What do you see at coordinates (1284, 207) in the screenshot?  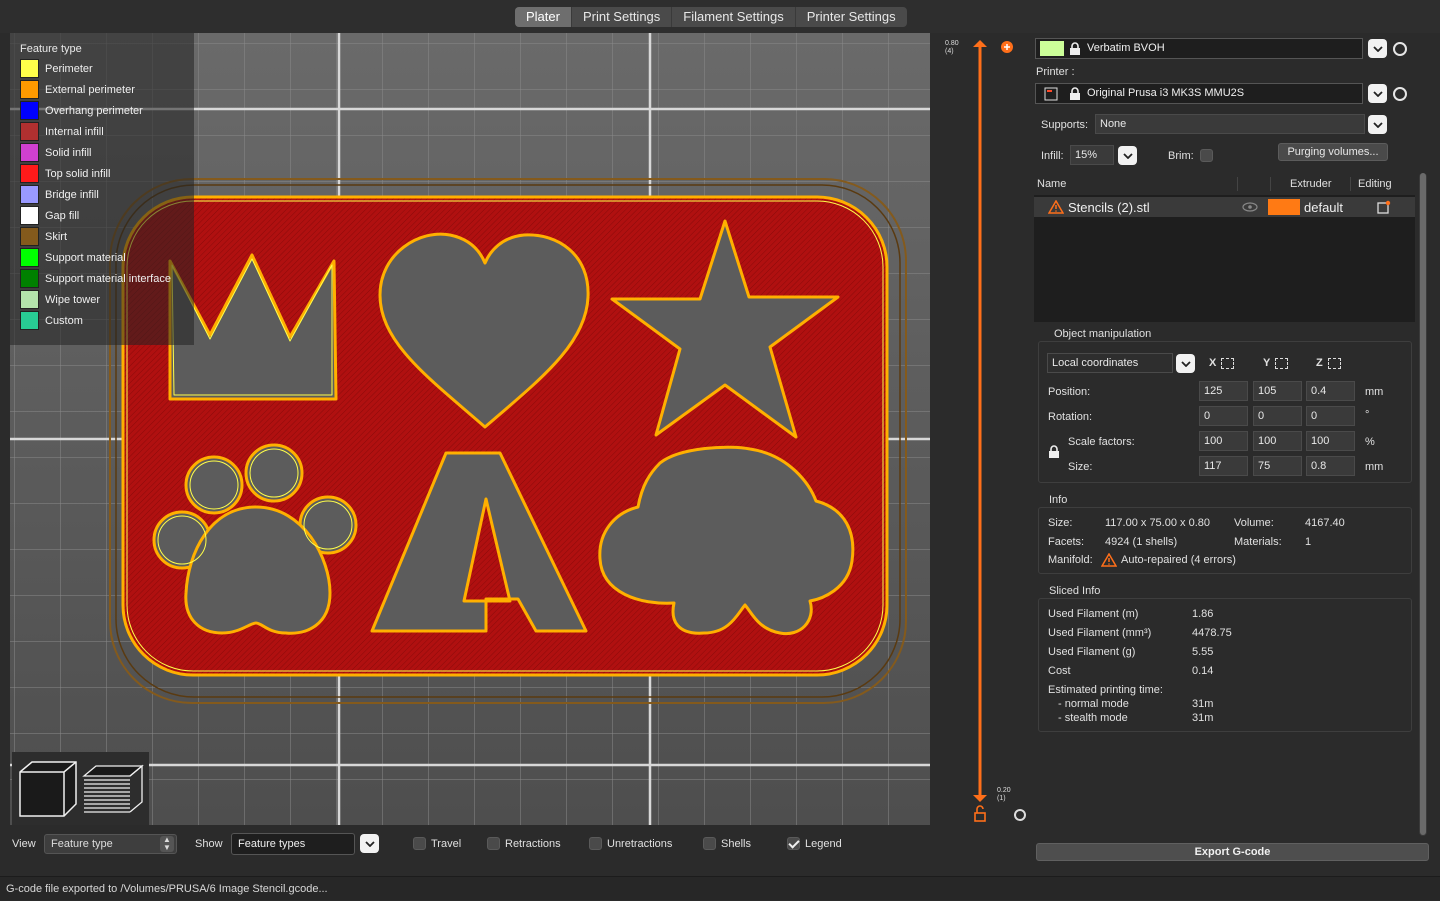 I see `extruder-color-swatch` at bounding box center [1284, 207].